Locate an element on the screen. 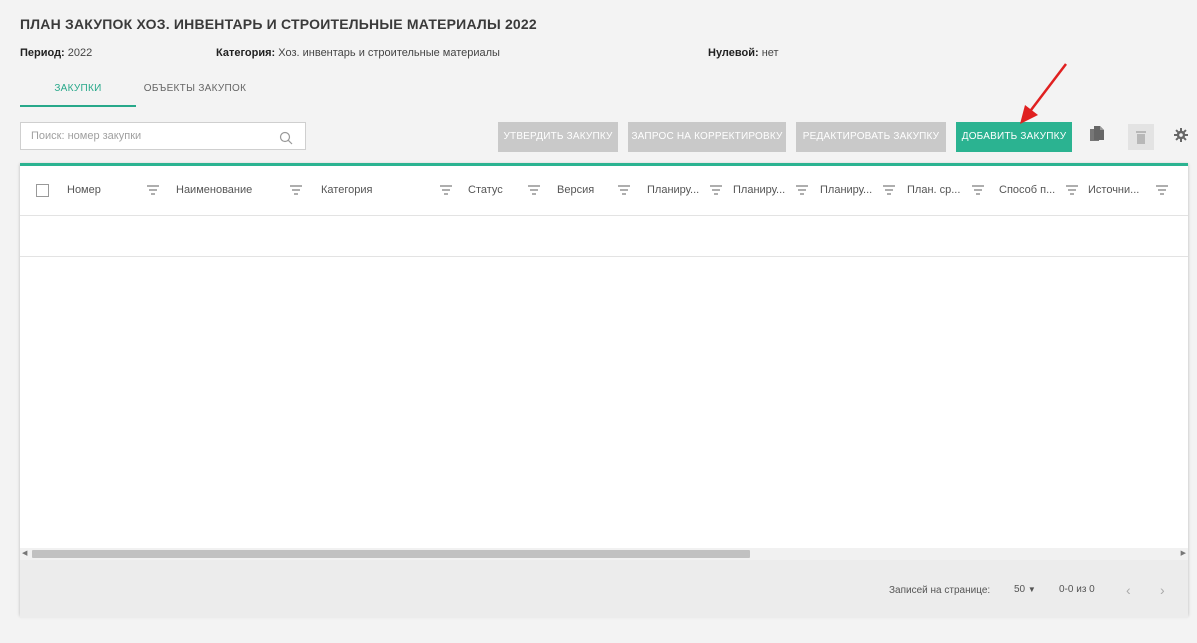 The image size is (1197, 643). column-name: Наименование is located at coordinates (214, 190).